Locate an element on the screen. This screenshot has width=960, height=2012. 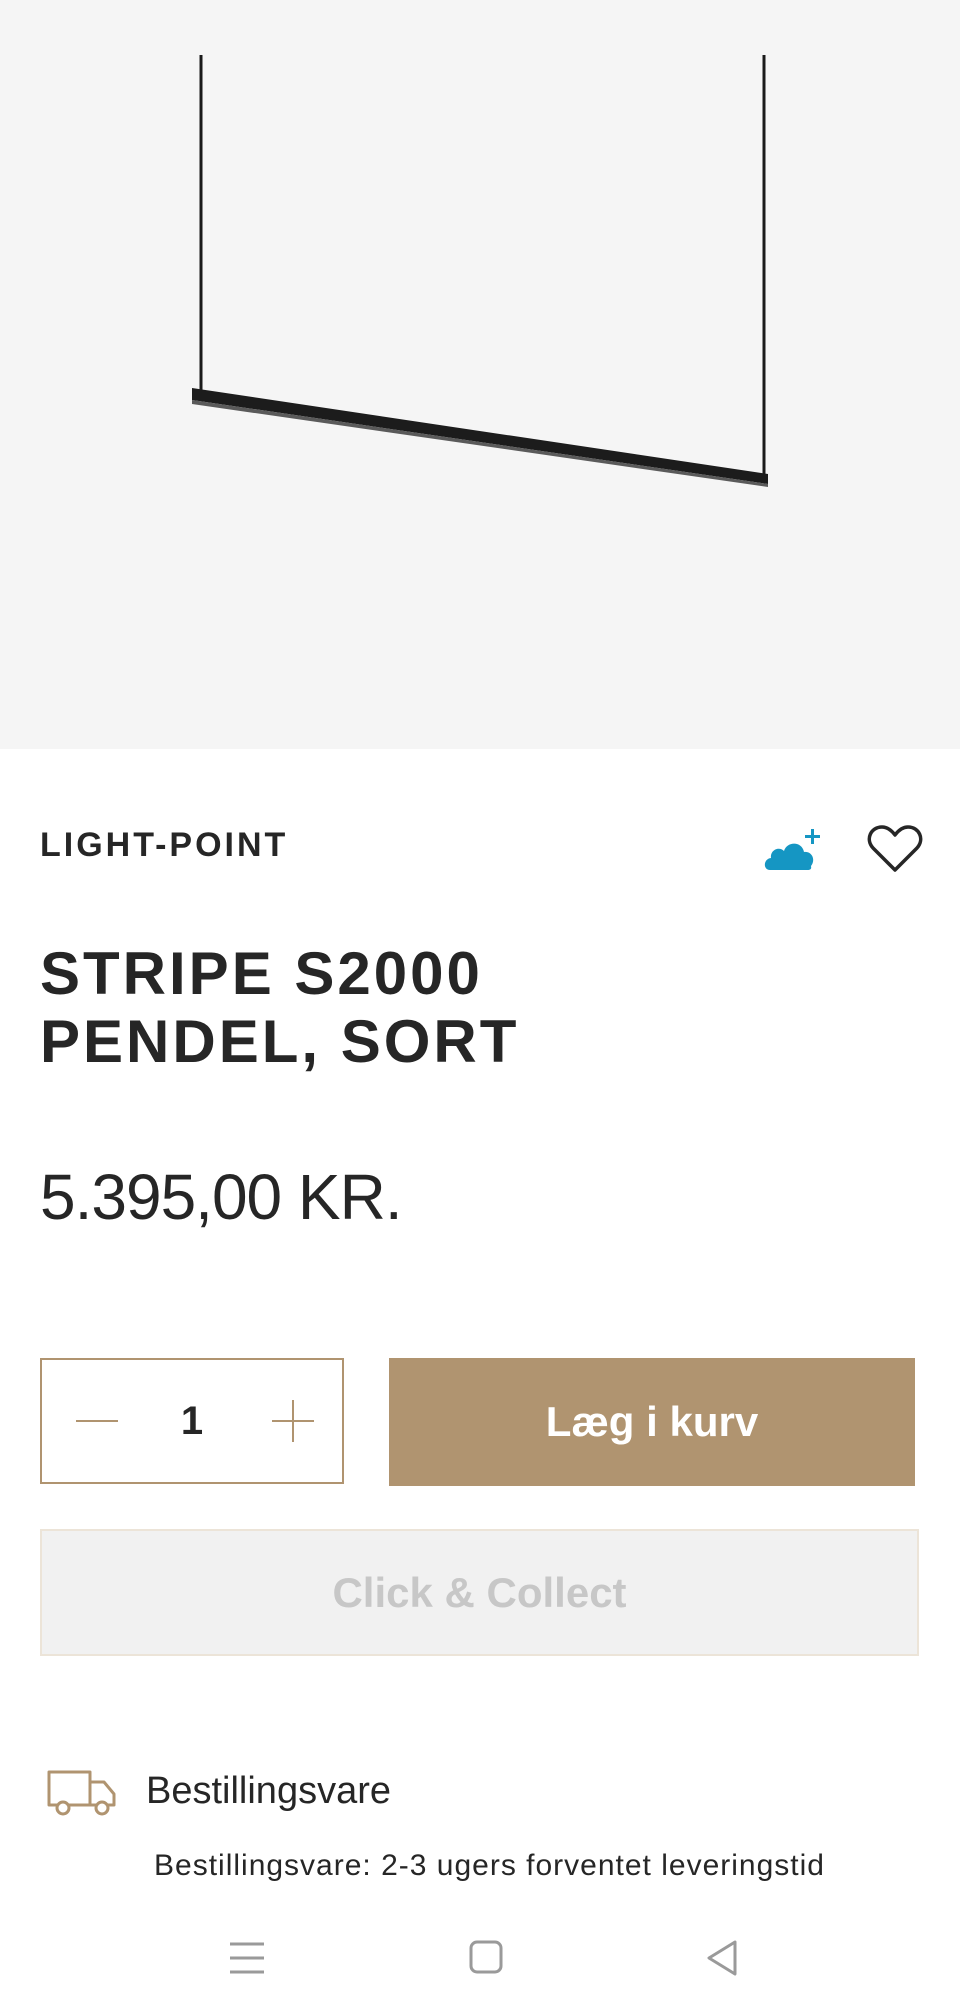
quantity-value: 1 is located at coordinates (192, 1421).